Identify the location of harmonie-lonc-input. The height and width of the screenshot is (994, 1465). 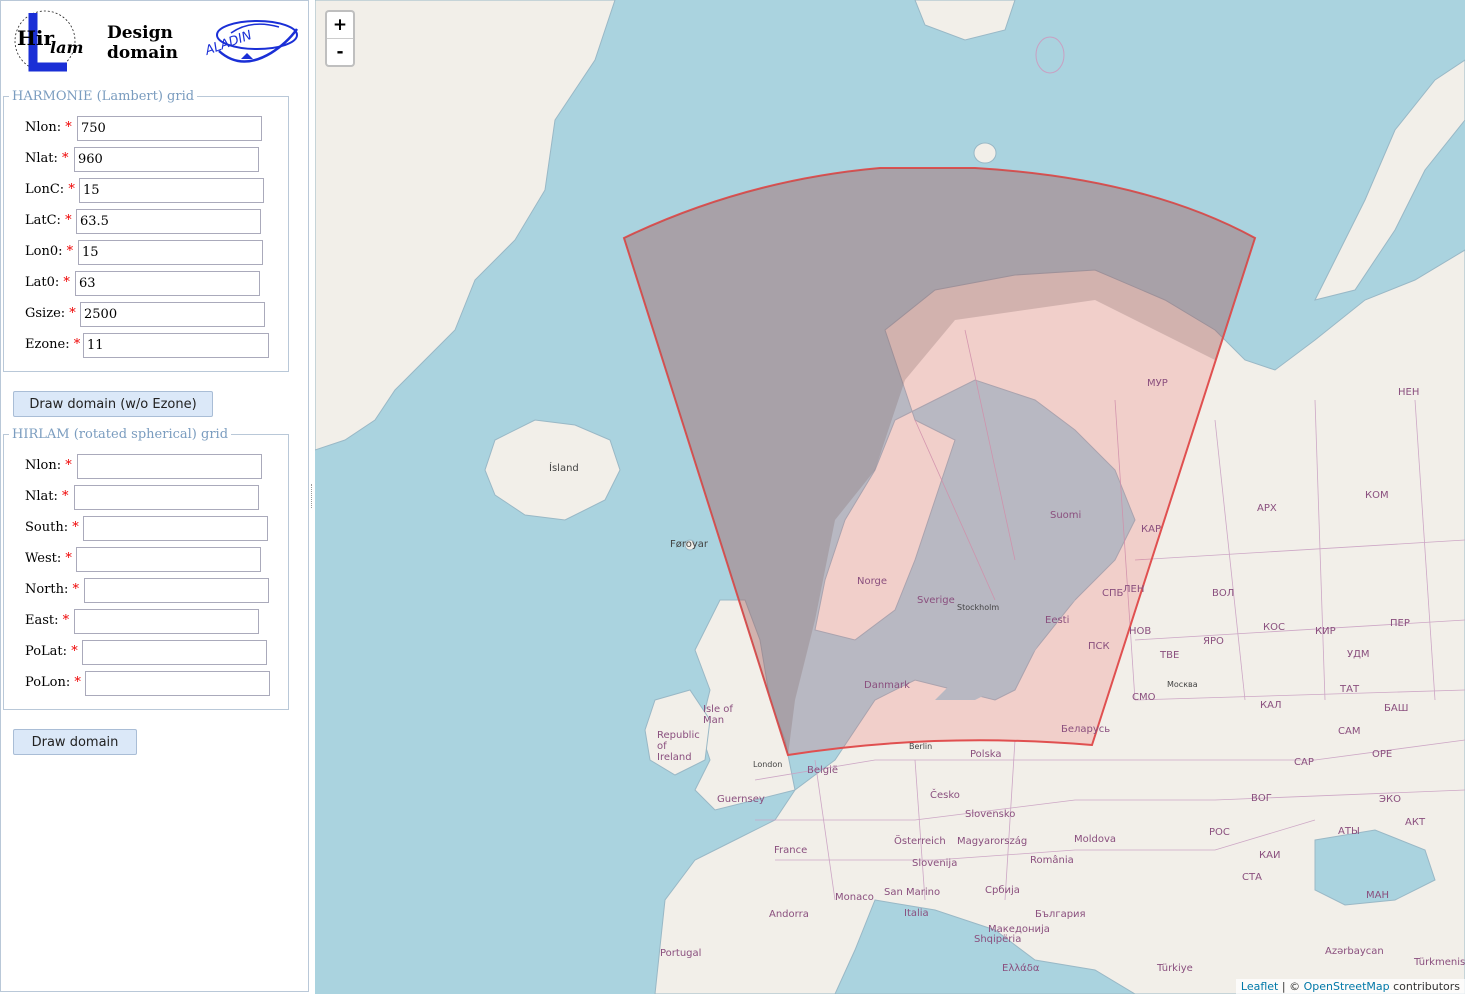
(171, 190).